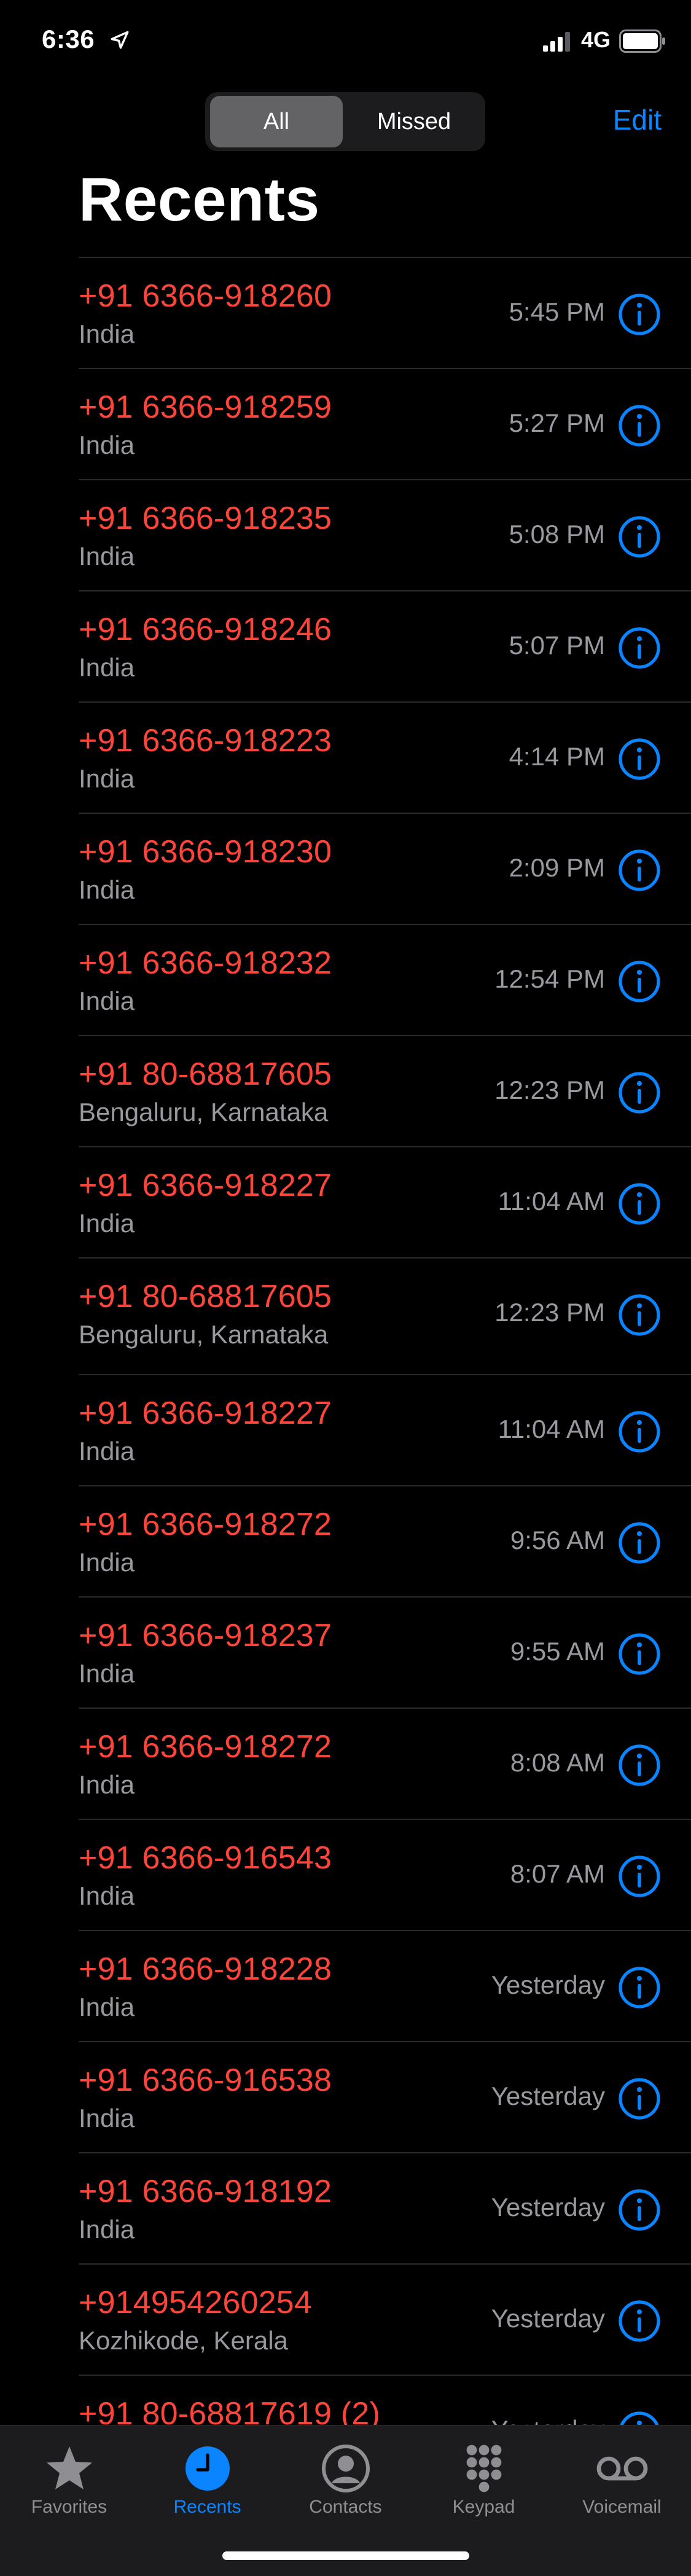 The height and width of the screenshot is (2576, 691). I want to click on tab-favorites: Favorites, so click(69, 2478).